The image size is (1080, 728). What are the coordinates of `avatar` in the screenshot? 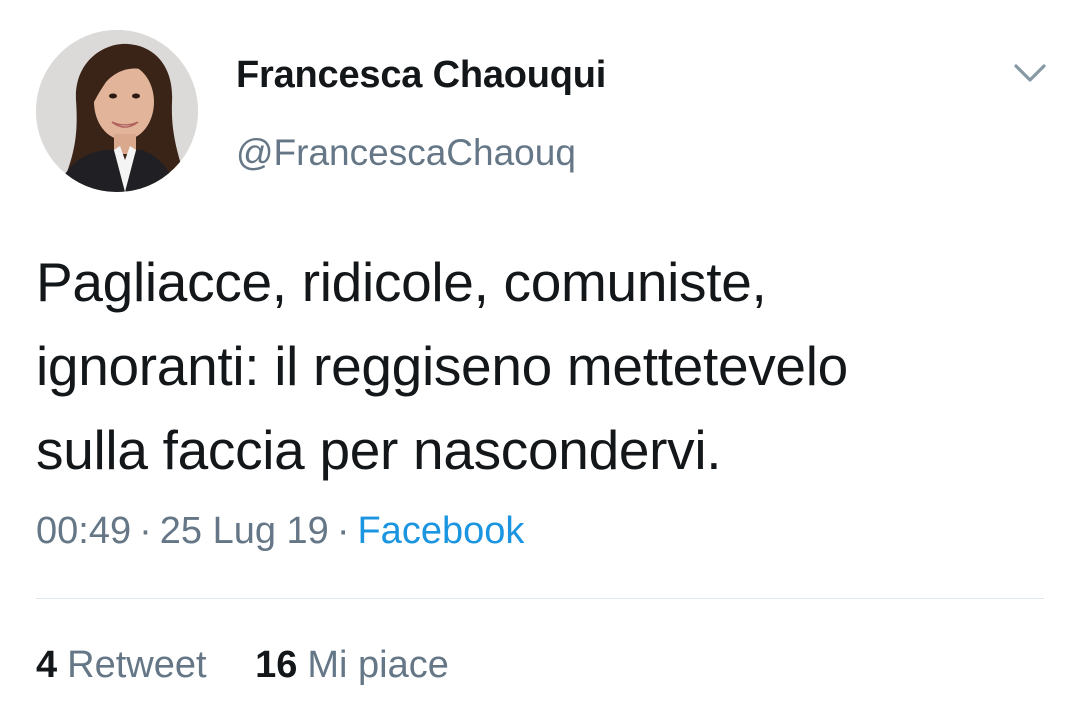 It's located at (117, 111).